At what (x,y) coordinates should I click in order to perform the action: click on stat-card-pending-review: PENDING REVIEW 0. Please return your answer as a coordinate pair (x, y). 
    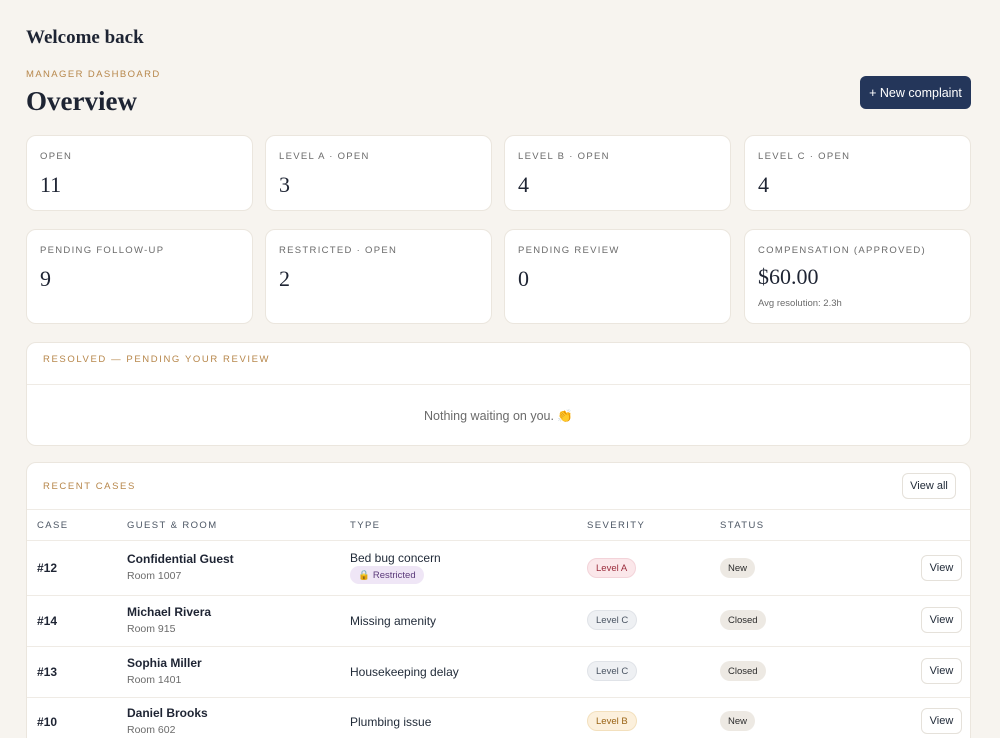
    Looking at the image, I should click on (617, 276).